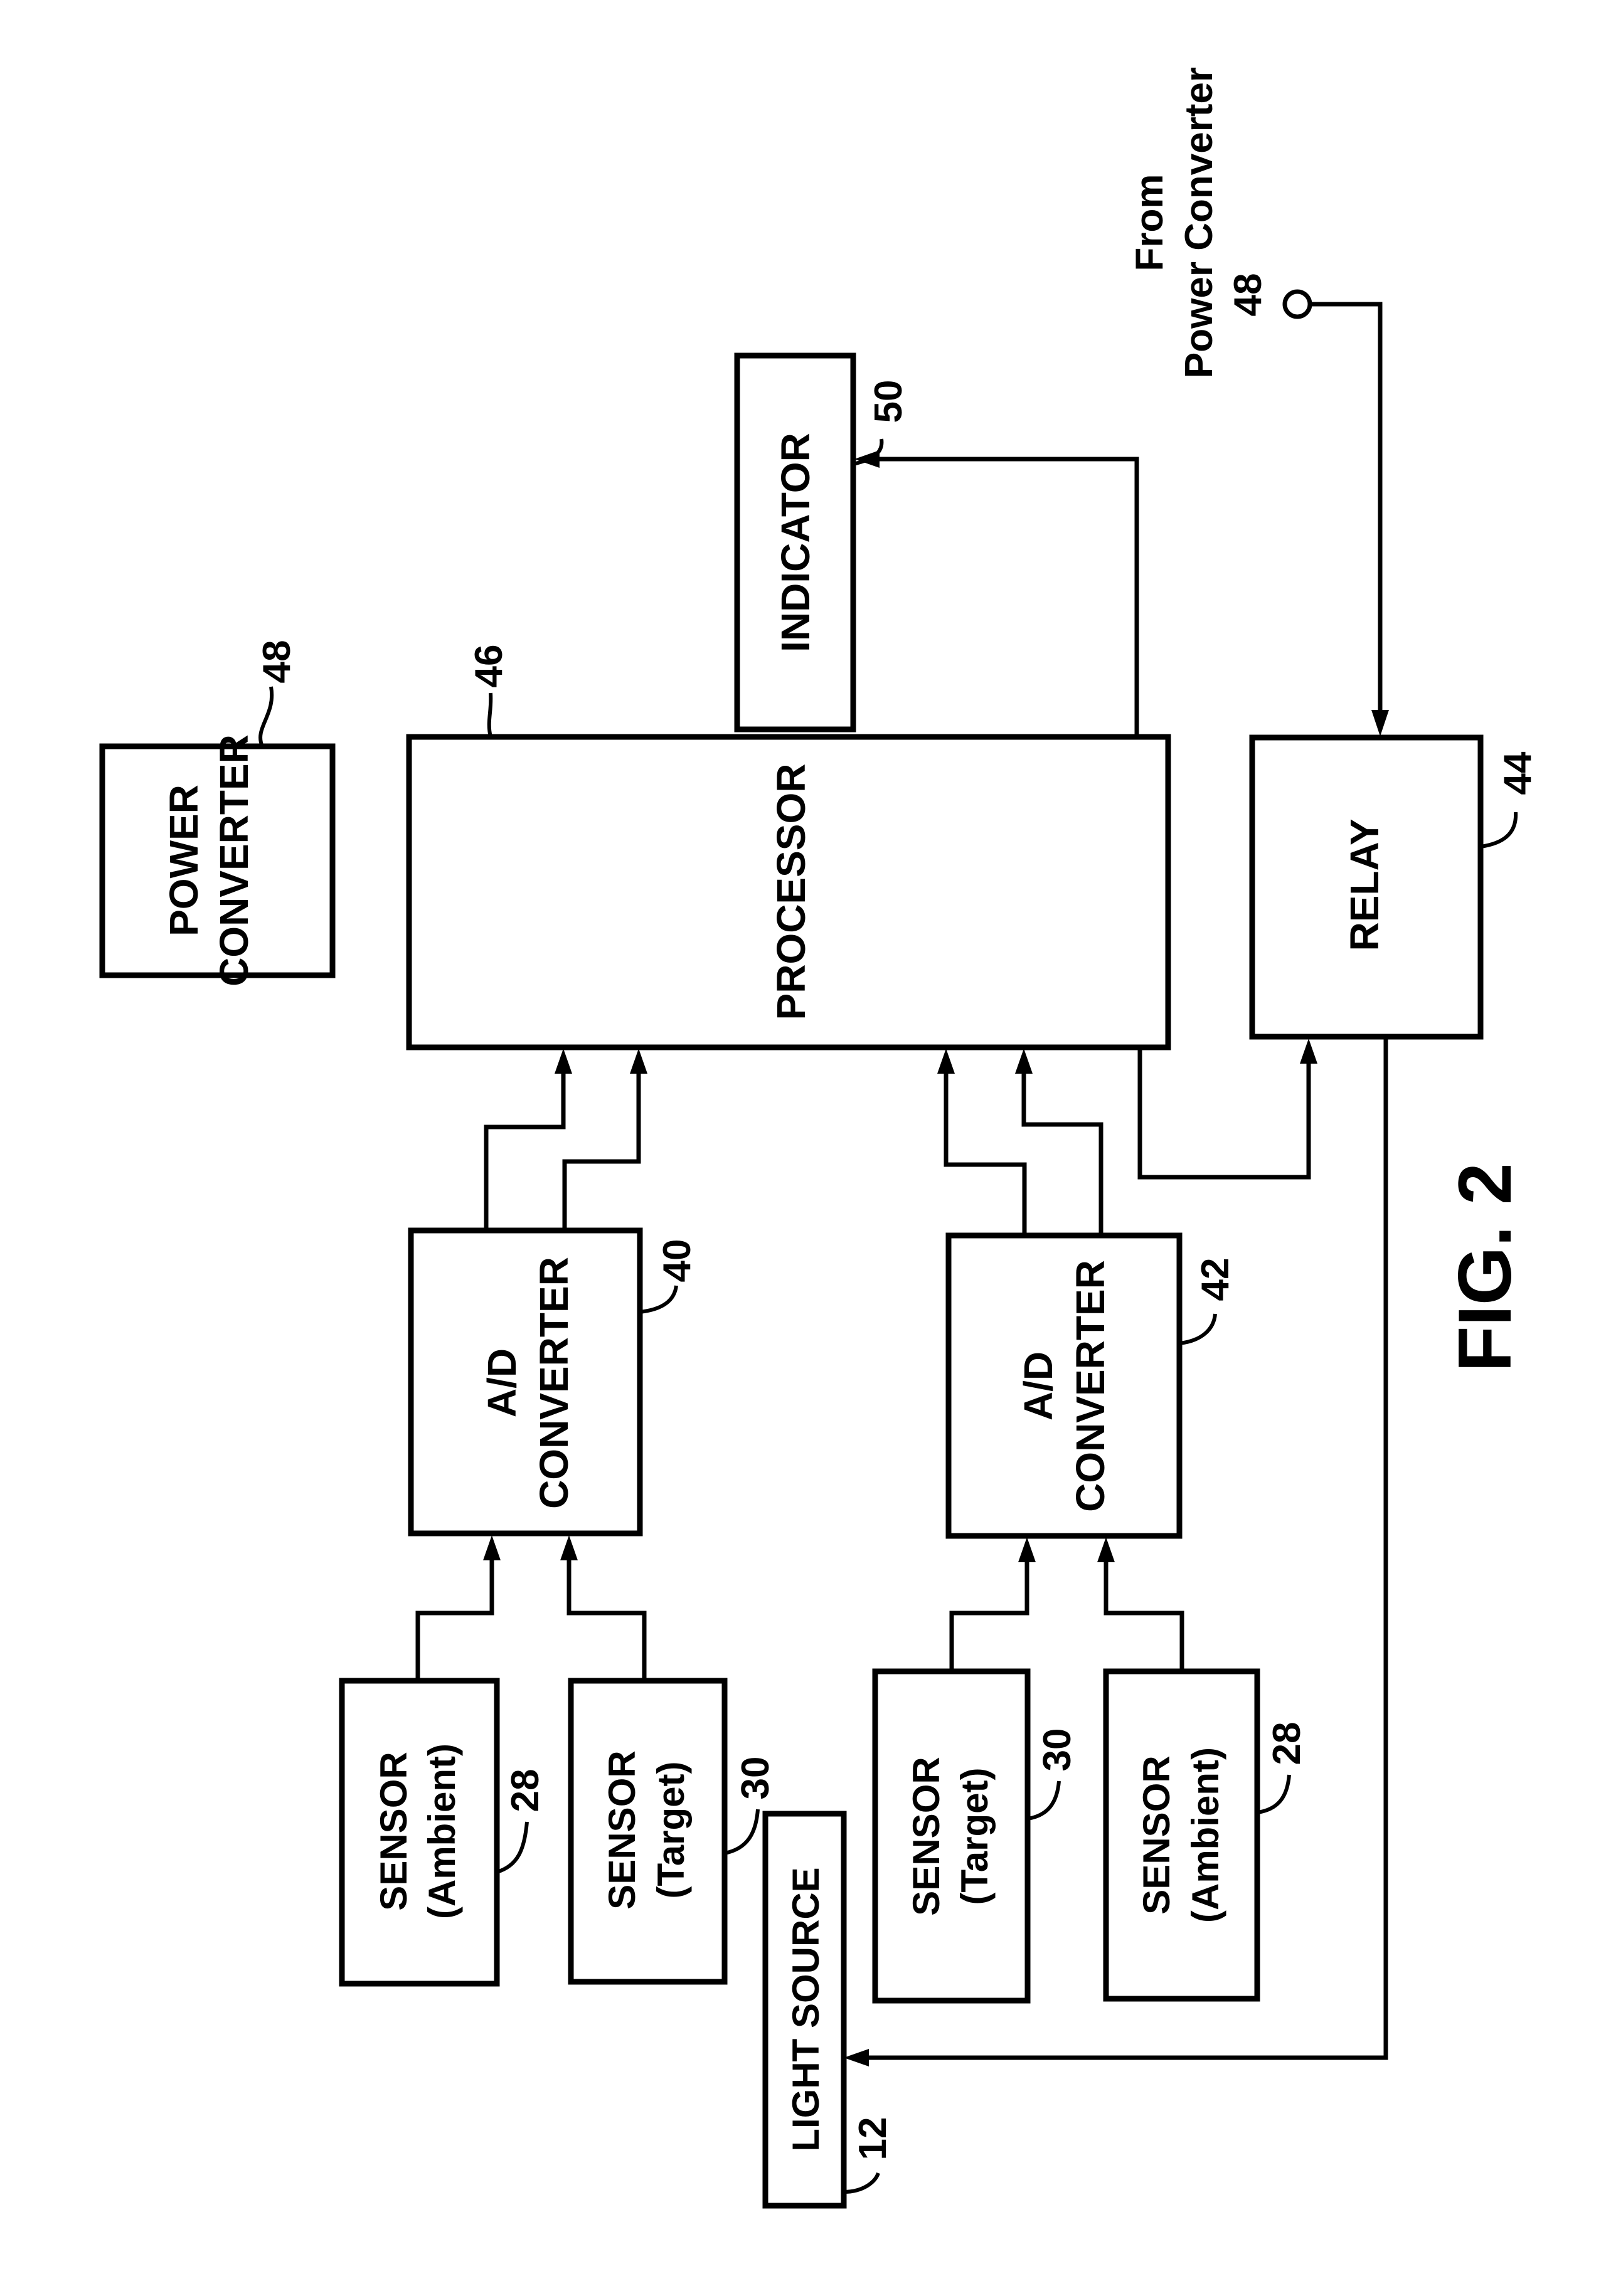 This screenshot has width=1606, height=2296. Describe the element at coordinates (985, 1150) in the screenshot. I see `wire-ad42-to-processor-a` at that location.